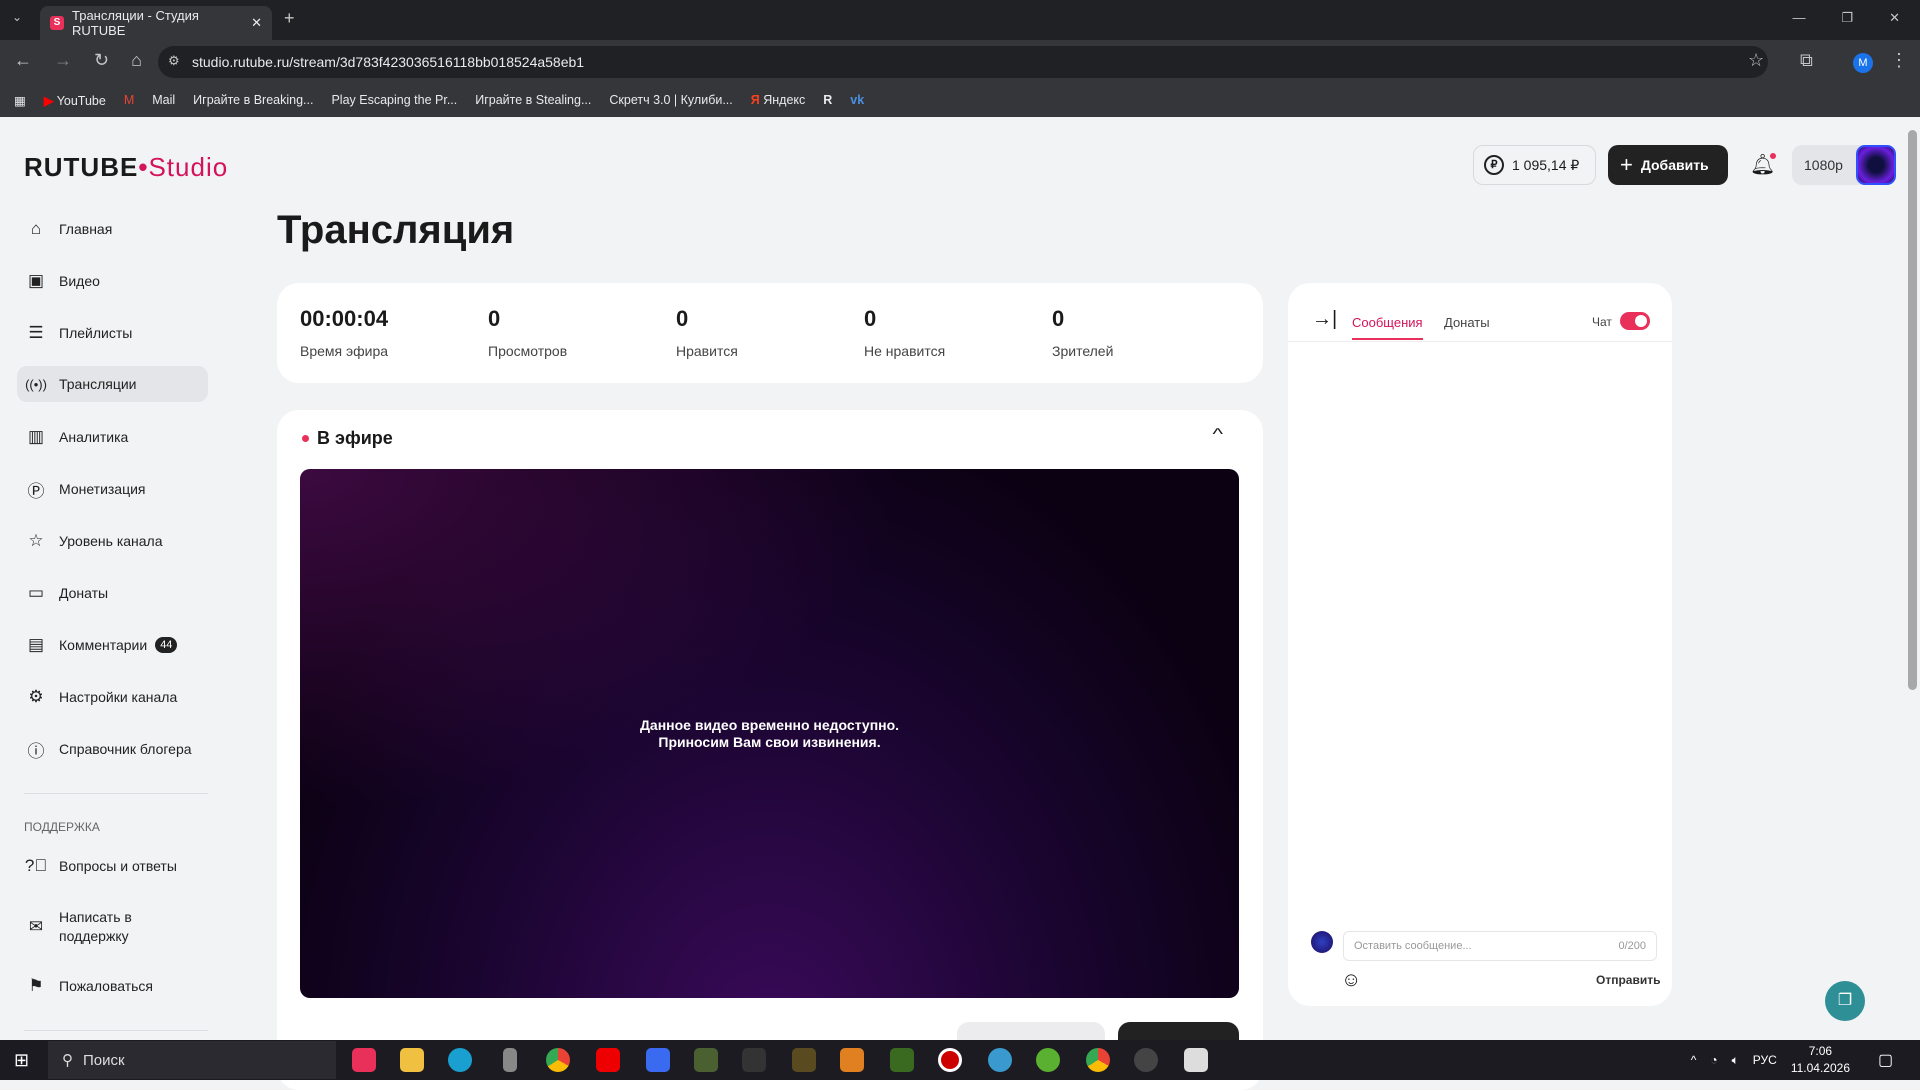 The width and height of the screenshot is (1920, 1090). What do you see at coordinates (36, 592) in the screenshot?
I see `wallet-icon: ▭` at bounding box center [36, 592].